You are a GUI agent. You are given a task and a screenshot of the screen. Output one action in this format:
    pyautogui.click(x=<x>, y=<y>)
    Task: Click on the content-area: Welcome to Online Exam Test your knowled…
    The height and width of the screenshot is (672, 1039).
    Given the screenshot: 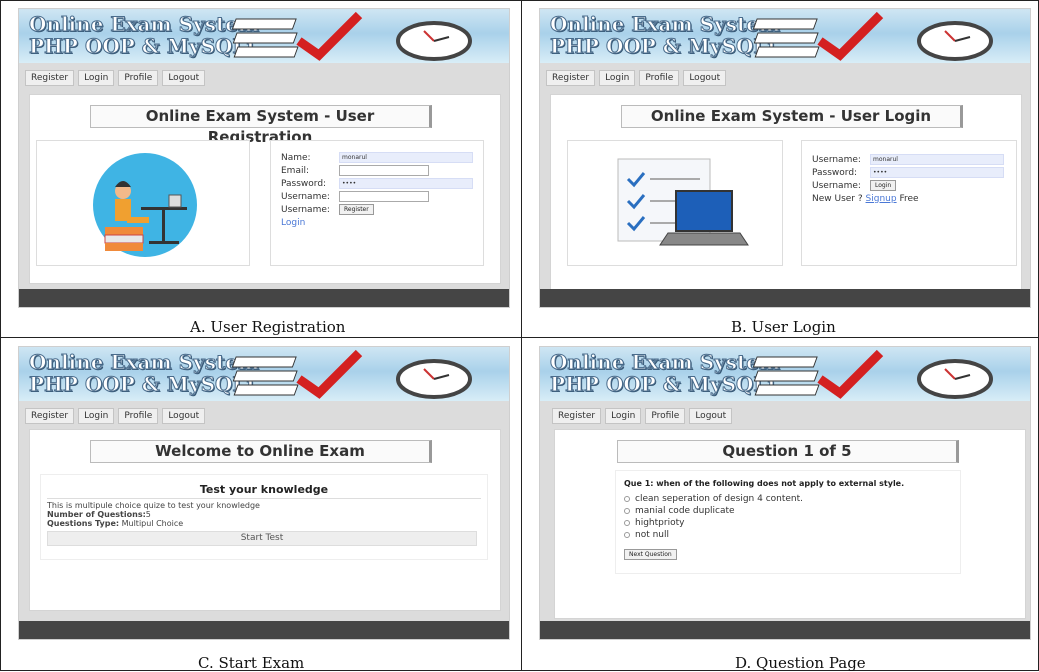 What is the action you would take?
    pyautogui.click(x=265, y=520)
    